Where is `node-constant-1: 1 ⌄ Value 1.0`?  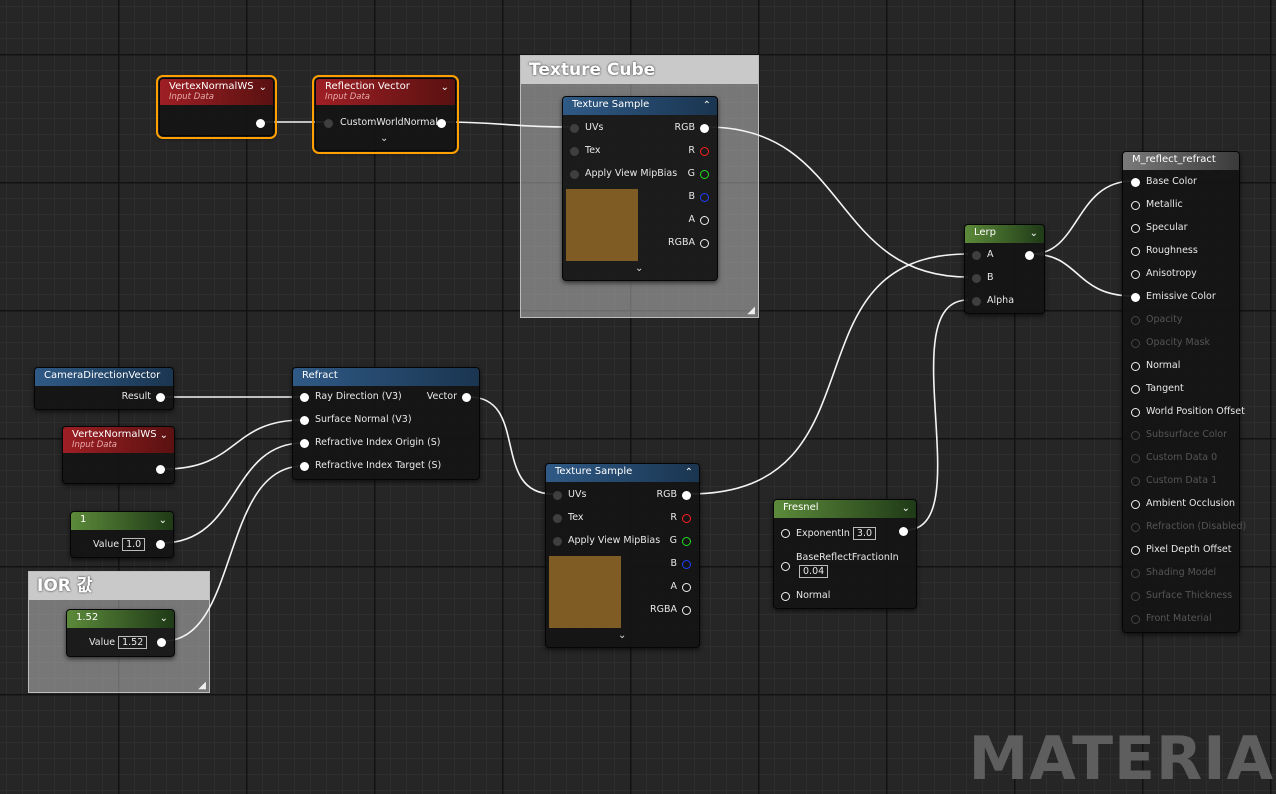
node-constant-1: 1 ⌄ Value 1.0 is located at coordinates (122, 534).